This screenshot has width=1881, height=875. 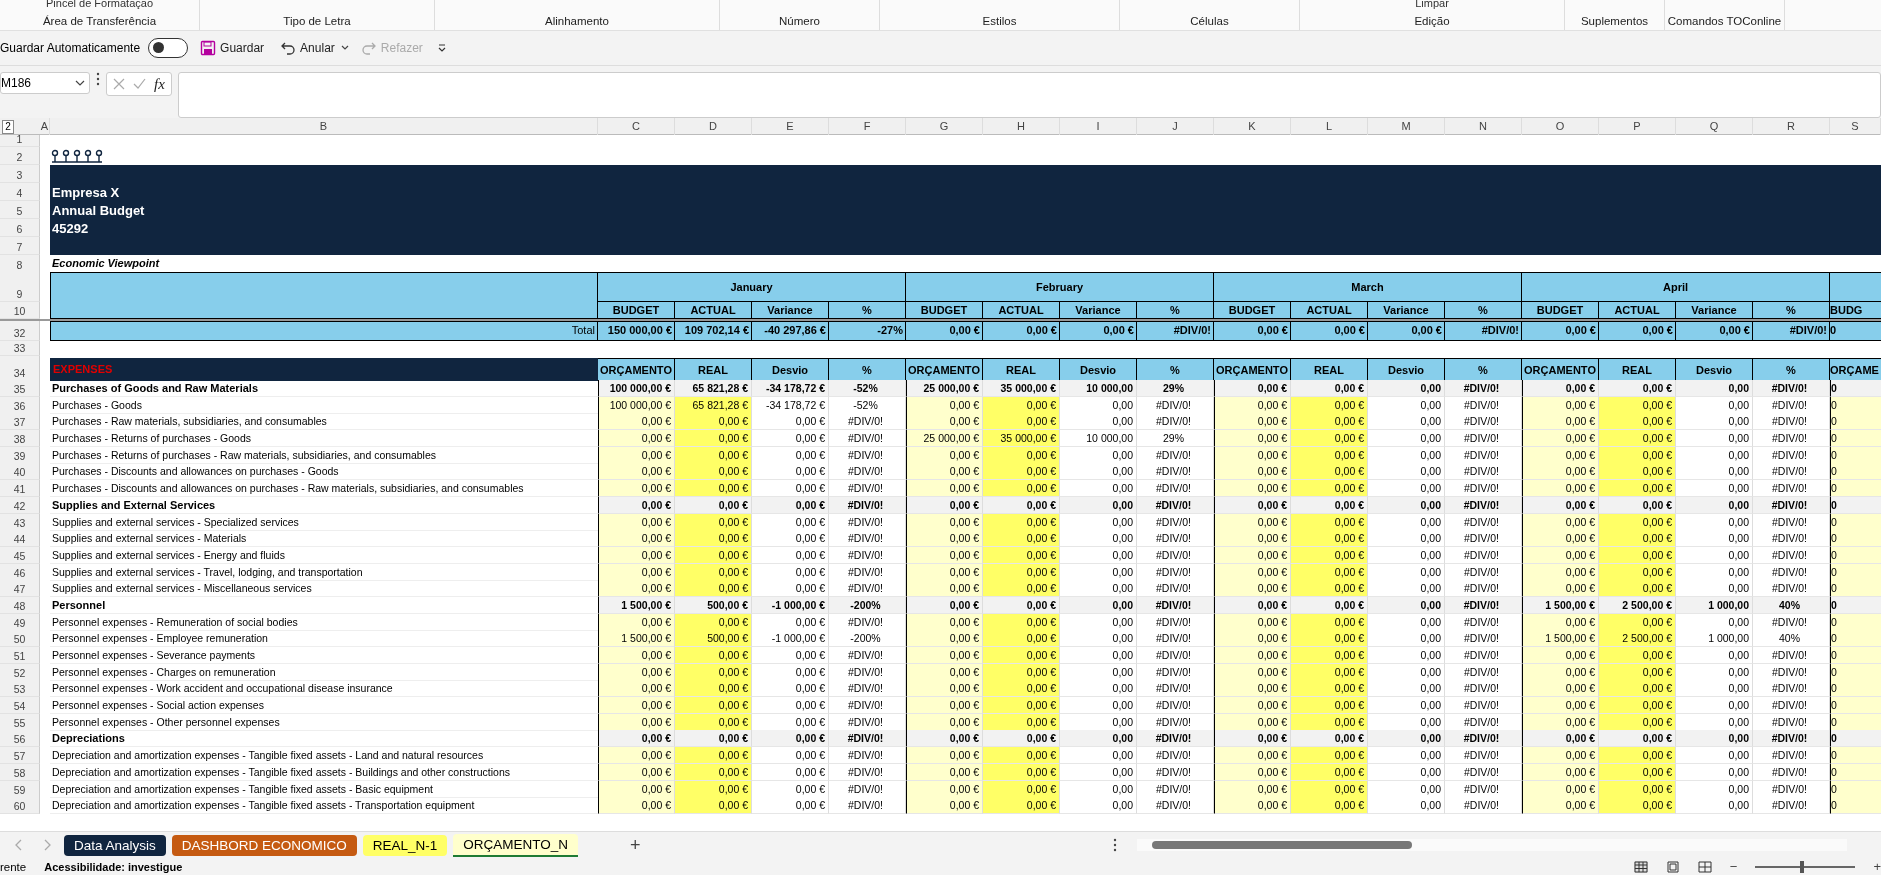 I want to click on name-box: M186, so click(x=45, y=83).